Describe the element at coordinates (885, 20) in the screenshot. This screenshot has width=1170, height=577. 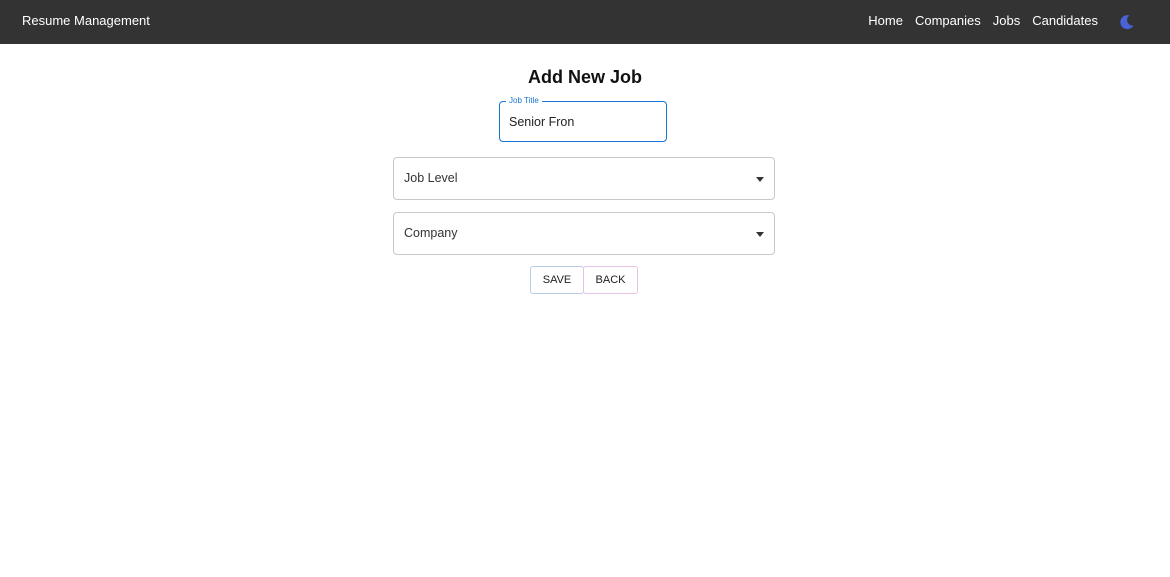
I see `nav-home-link: Home` at that location.